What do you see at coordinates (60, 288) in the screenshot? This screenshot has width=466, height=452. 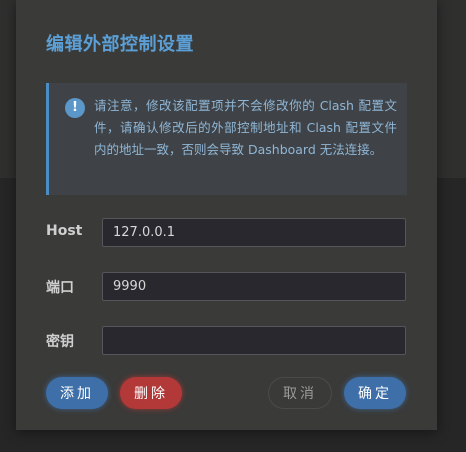 I see `port-label: 端口` at bounding box center [60, 288].